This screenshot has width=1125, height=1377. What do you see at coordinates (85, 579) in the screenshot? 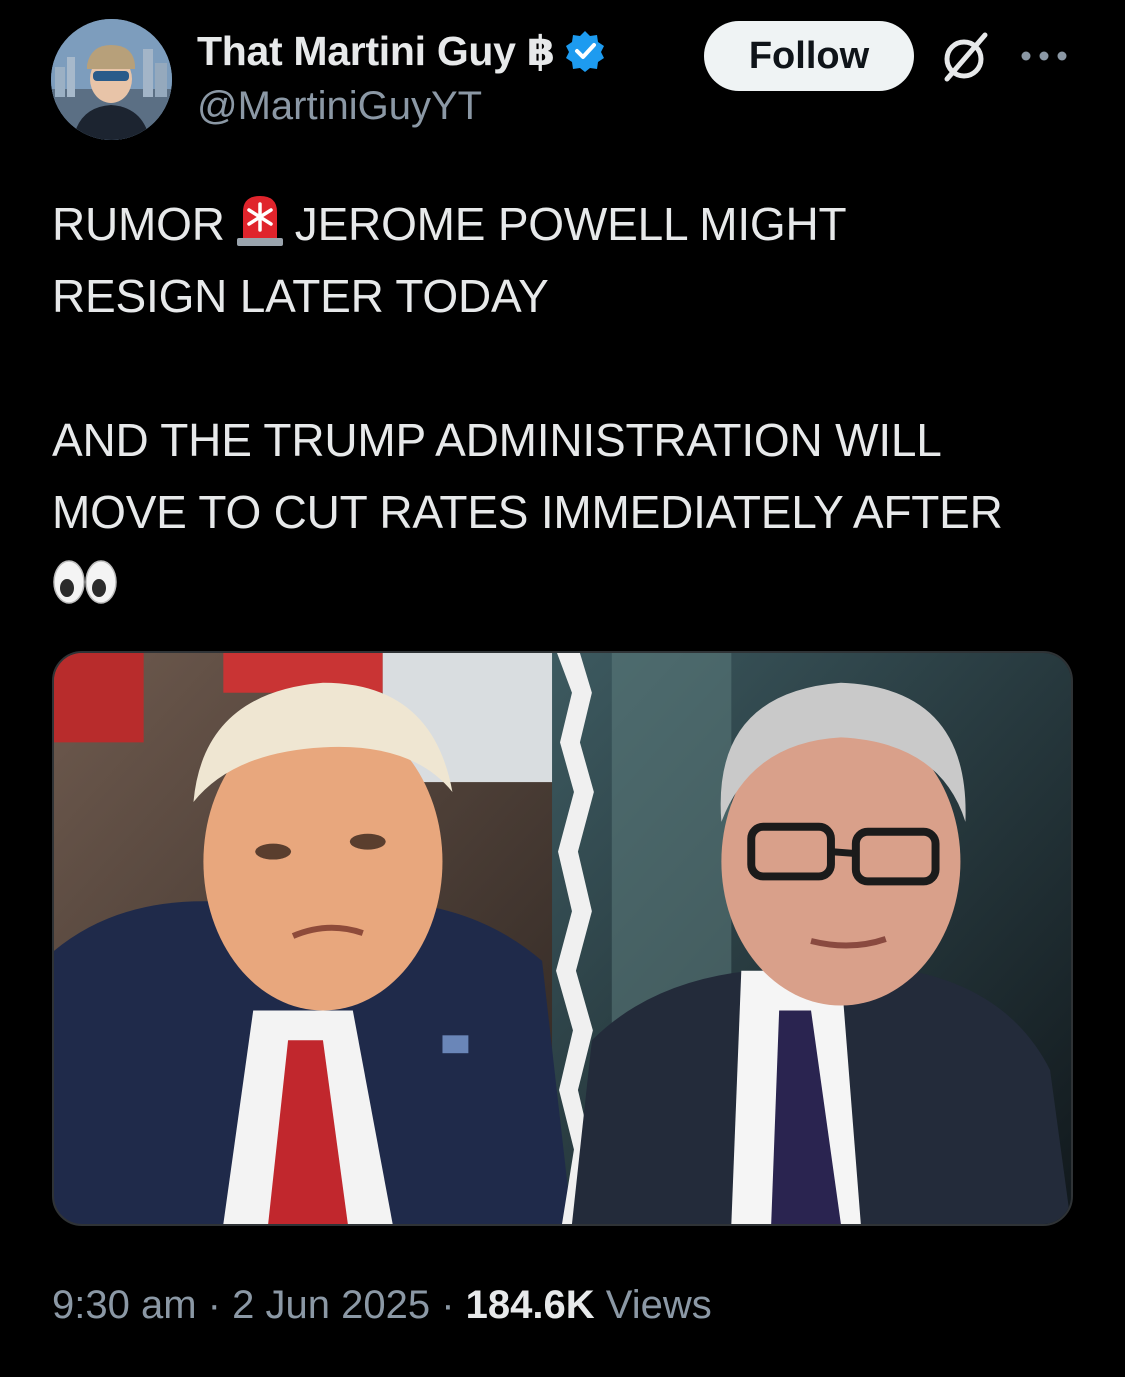
I see `eyes-emoji-icon` at bounding box center [85, 579].